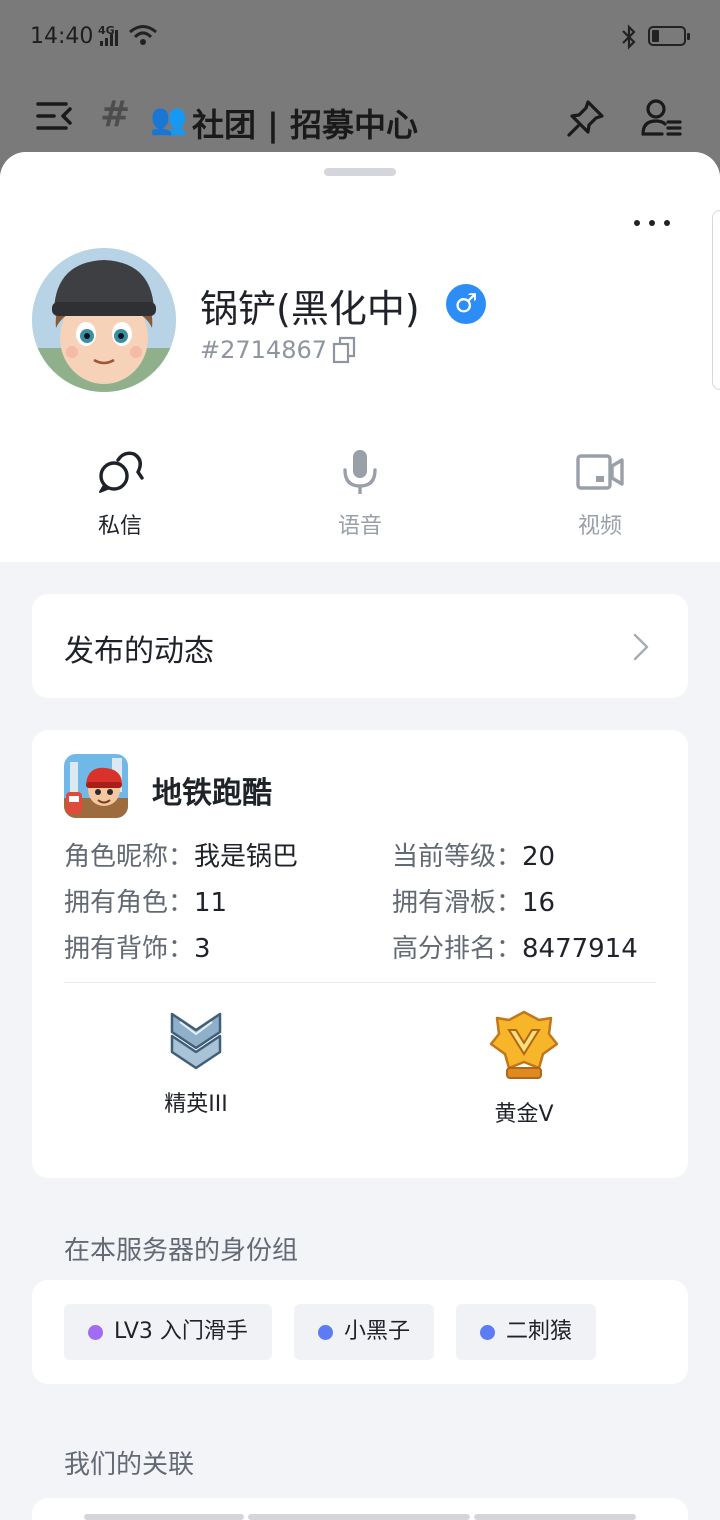 This screenshot has height=1520, width=720. Describe the element at coordinates (360, 646) in the screenshot. I see `posts-card: 发布的动态` at that location.